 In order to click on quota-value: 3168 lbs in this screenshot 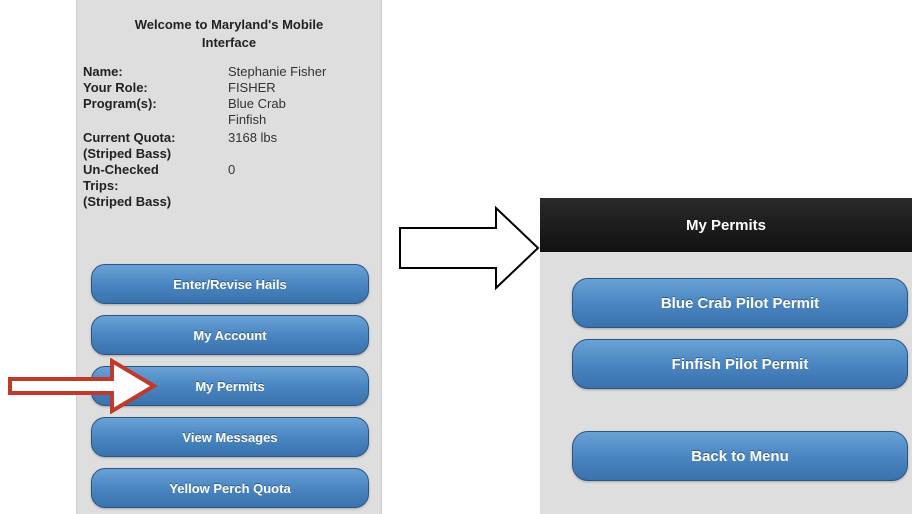, I will do `click(253, 137)`.